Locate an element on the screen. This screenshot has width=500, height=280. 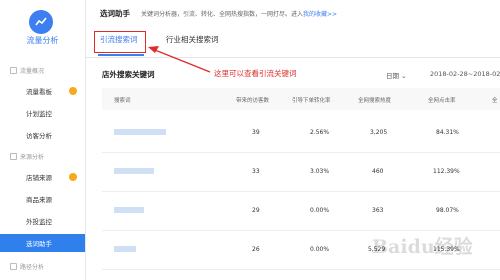
header-bar: 选词助手 关键词分析器，引流、转化、全网热搜指数，一网打尽。进入我的收藏>> is located at coordinates (293, 12).